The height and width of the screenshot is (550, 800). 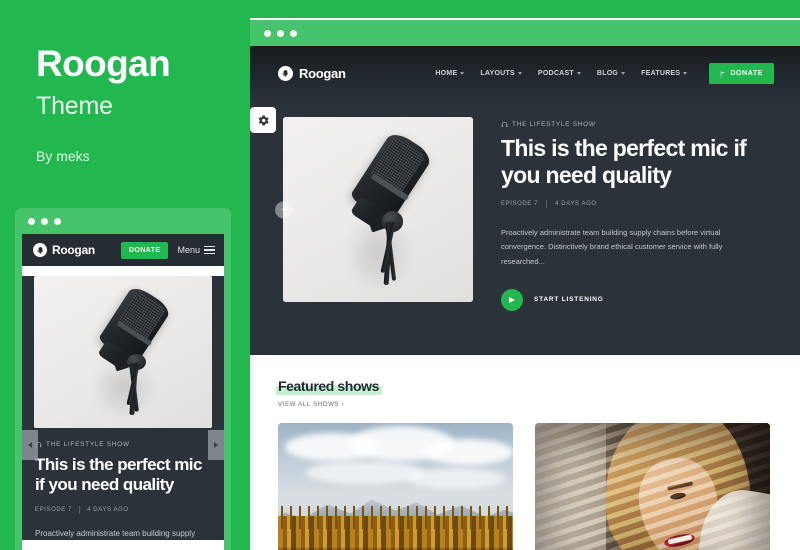 I want to click on start-listening-label: START LISTENING, so click(x=569, y=300).